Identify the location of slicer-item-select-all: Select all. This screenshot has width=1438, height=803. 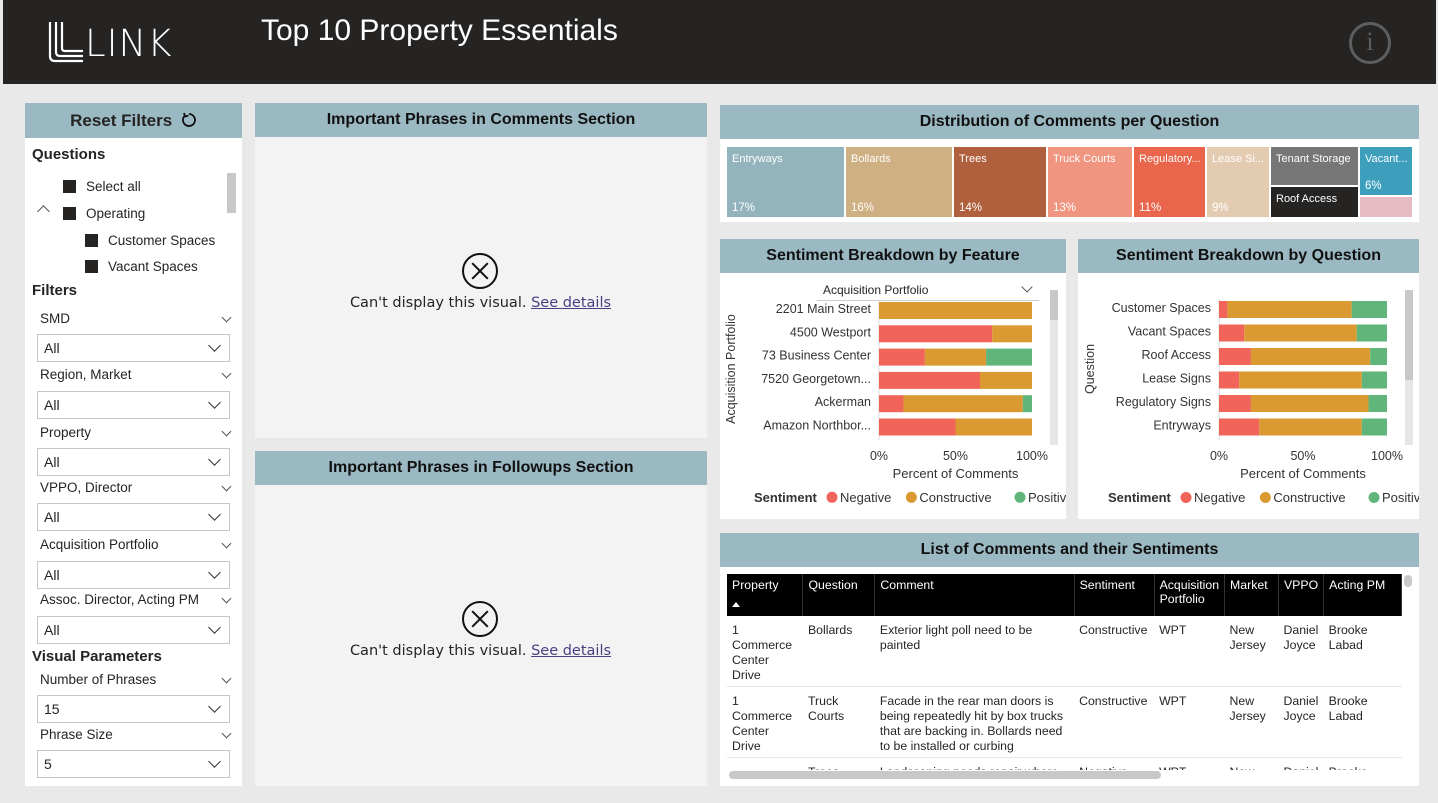
(102, 186).